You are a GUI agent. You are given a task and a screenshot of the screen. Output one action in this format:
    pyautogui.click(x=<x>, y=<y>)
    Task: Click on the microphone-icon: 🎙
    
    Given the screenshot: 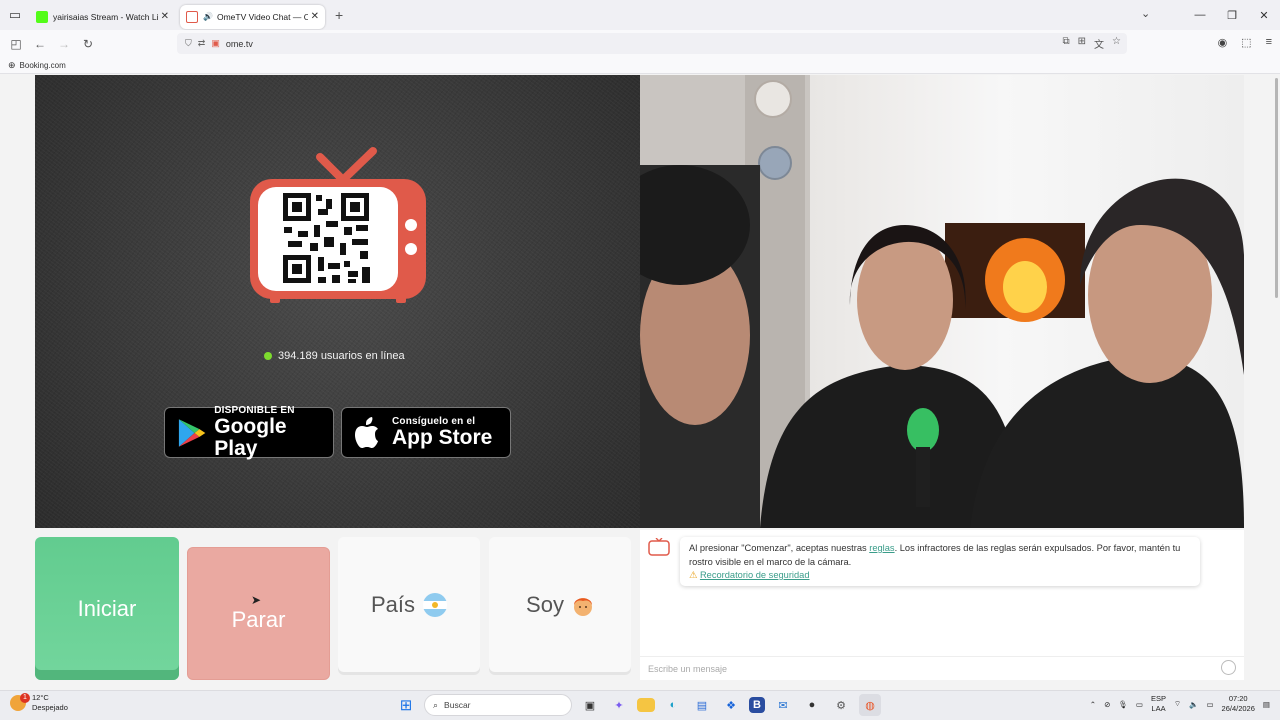 What is the action you would take?
    pyautogui.click(x=1123, y=704)
    